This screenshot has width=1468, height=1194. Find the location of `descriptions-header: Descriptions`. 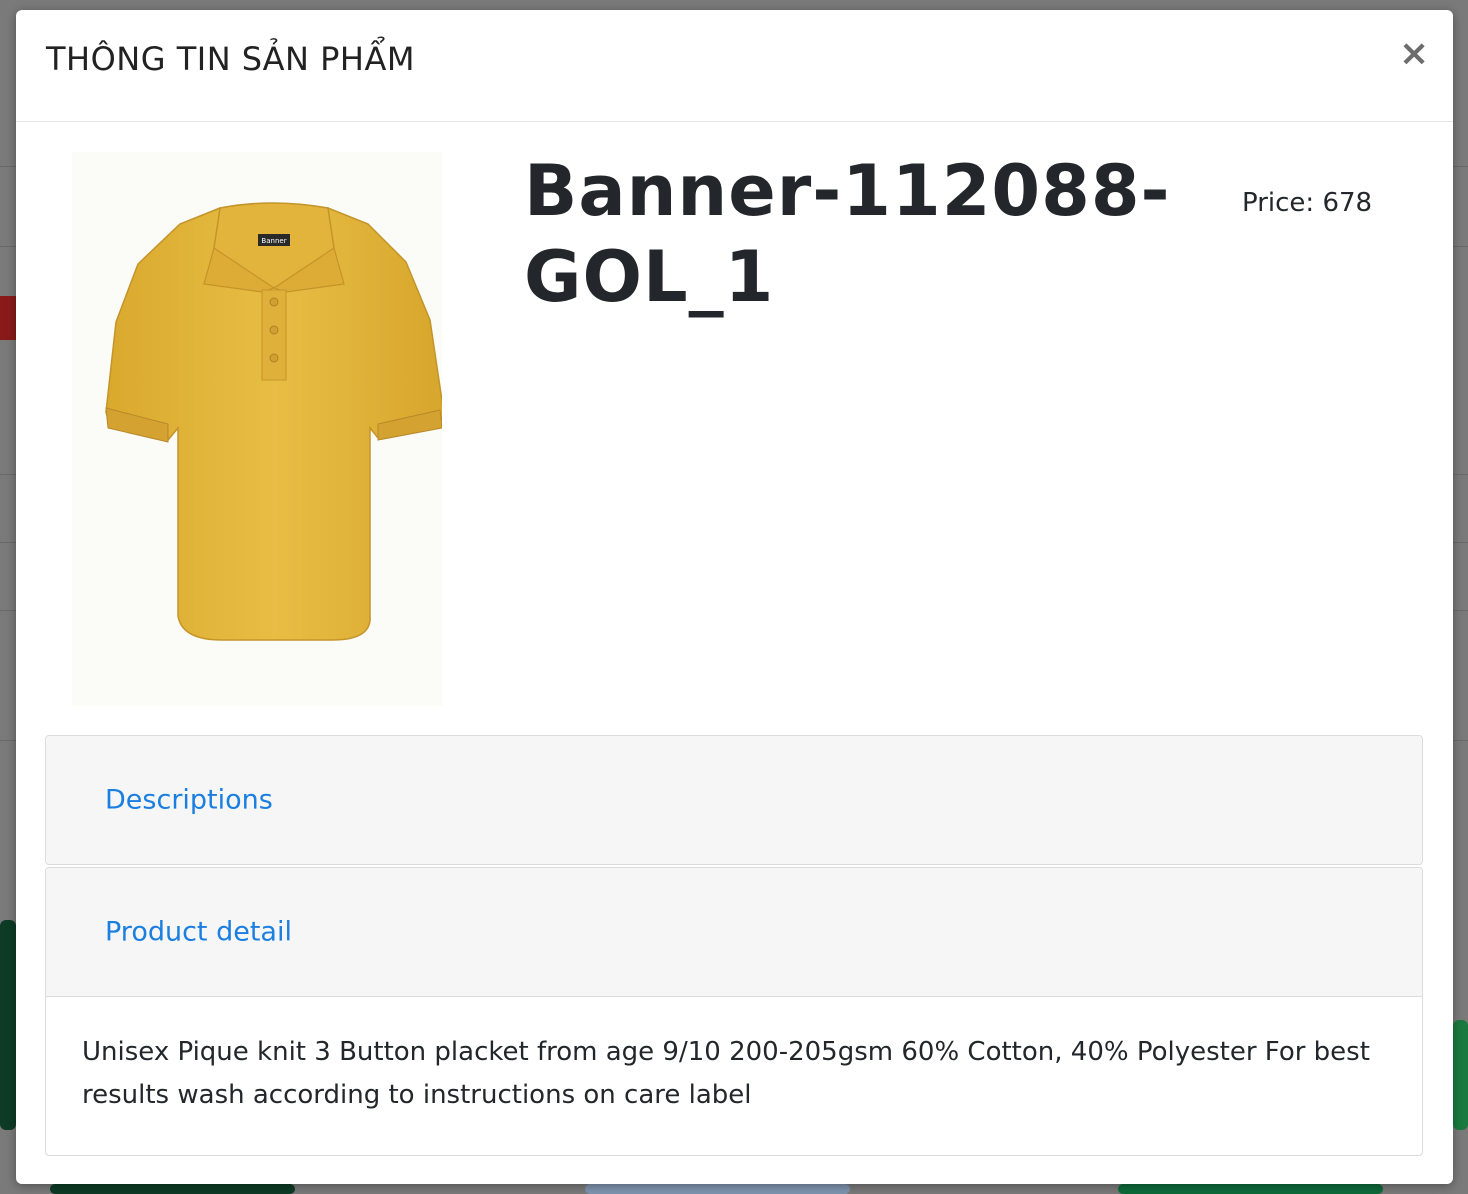

descriptions-header: Descriptions is located at coordinates (734, 800).